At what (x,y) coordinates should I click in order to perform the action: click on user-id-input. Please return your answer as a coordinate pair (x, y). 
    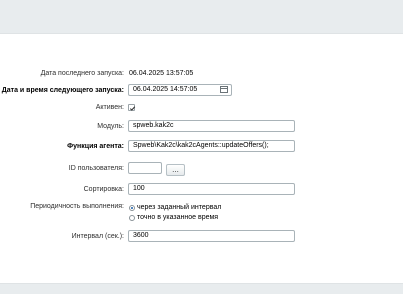
    Looking at the image, I should click on (145, 168).